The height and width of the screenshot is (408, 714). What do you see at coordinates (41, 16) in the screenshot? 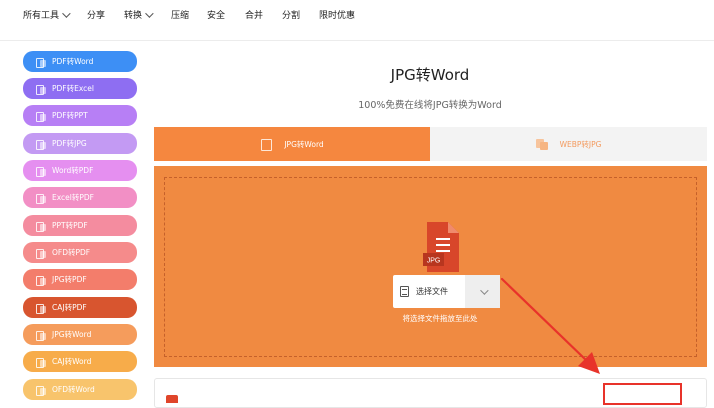
I see `nav-all-tools-label: 所有工具` at bounding box center [41, 16].